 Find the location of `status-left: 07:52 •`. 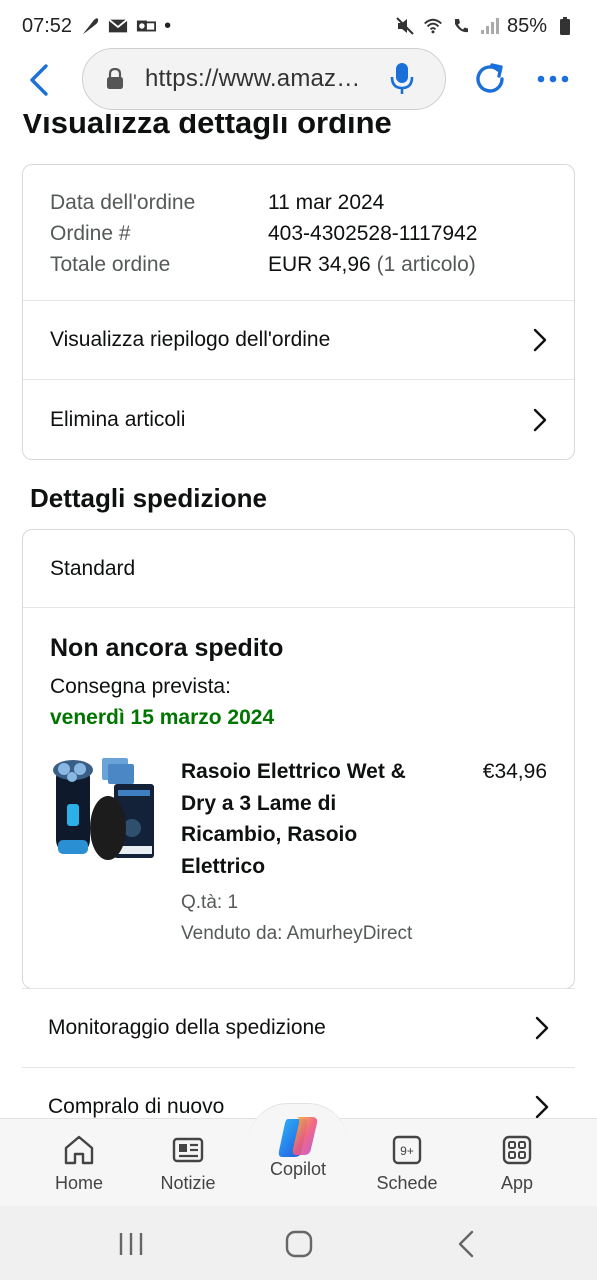

status-left: 07:52 • is located at coordinates (96, 26).